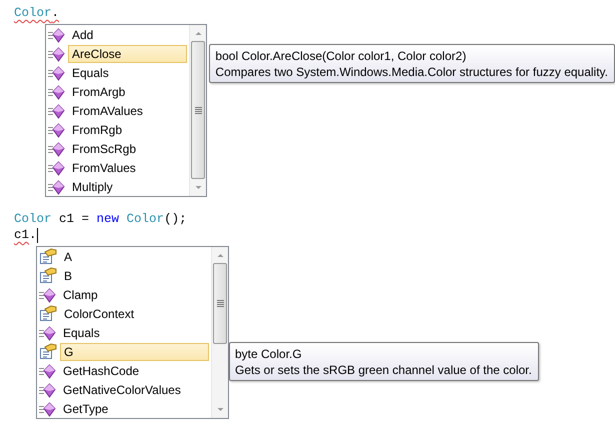  I want to click on completion-item: Add, so click(128, 35).